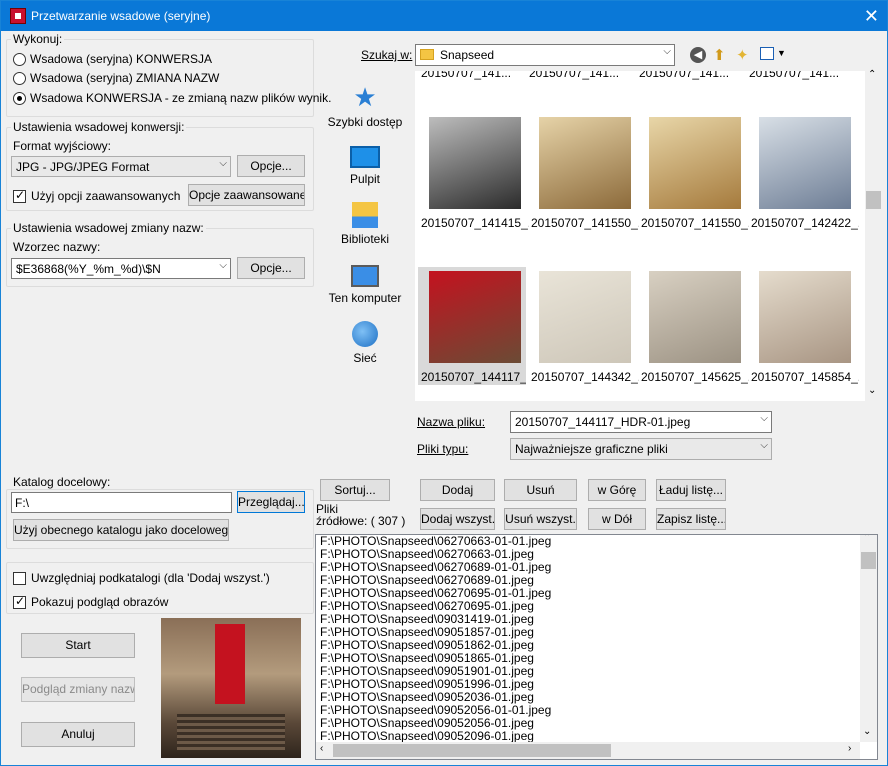 This screenshot has width=888, height=766. Describe the element at coordinates (361, 515) in the screenshot. I see `source-files-label: Pliki źródłowe: ( 307 )` at that location.